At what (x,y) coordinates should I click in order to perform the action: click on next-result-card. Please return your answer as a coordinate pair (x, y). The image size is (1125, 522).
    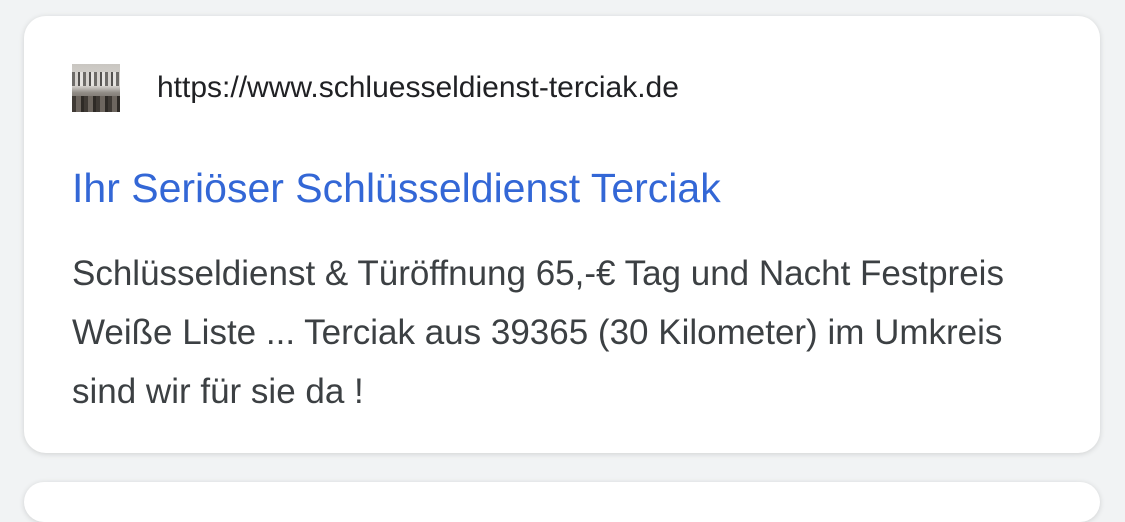
    Looking at the image, I should click on (562, 502).